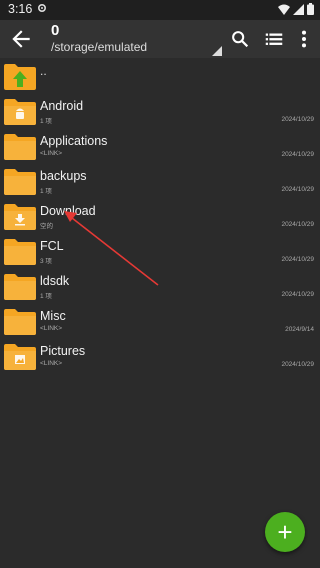 The width and height of the screenshot is (320, 568). Describe the element at coordinates (68, 211) in the screenshot. I see `folder-name: Download` at that location.